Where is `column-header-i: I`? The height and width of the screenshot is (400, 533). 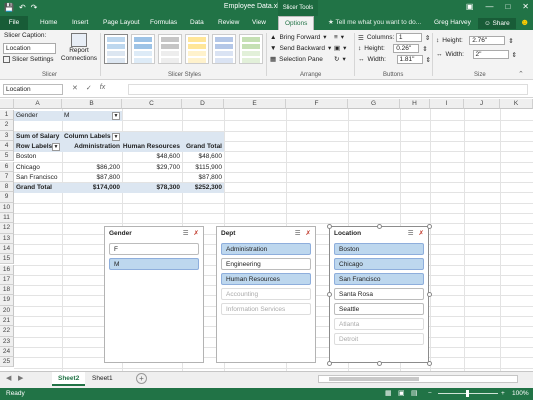
column-header-i: I is located at coordinates (447, 104).